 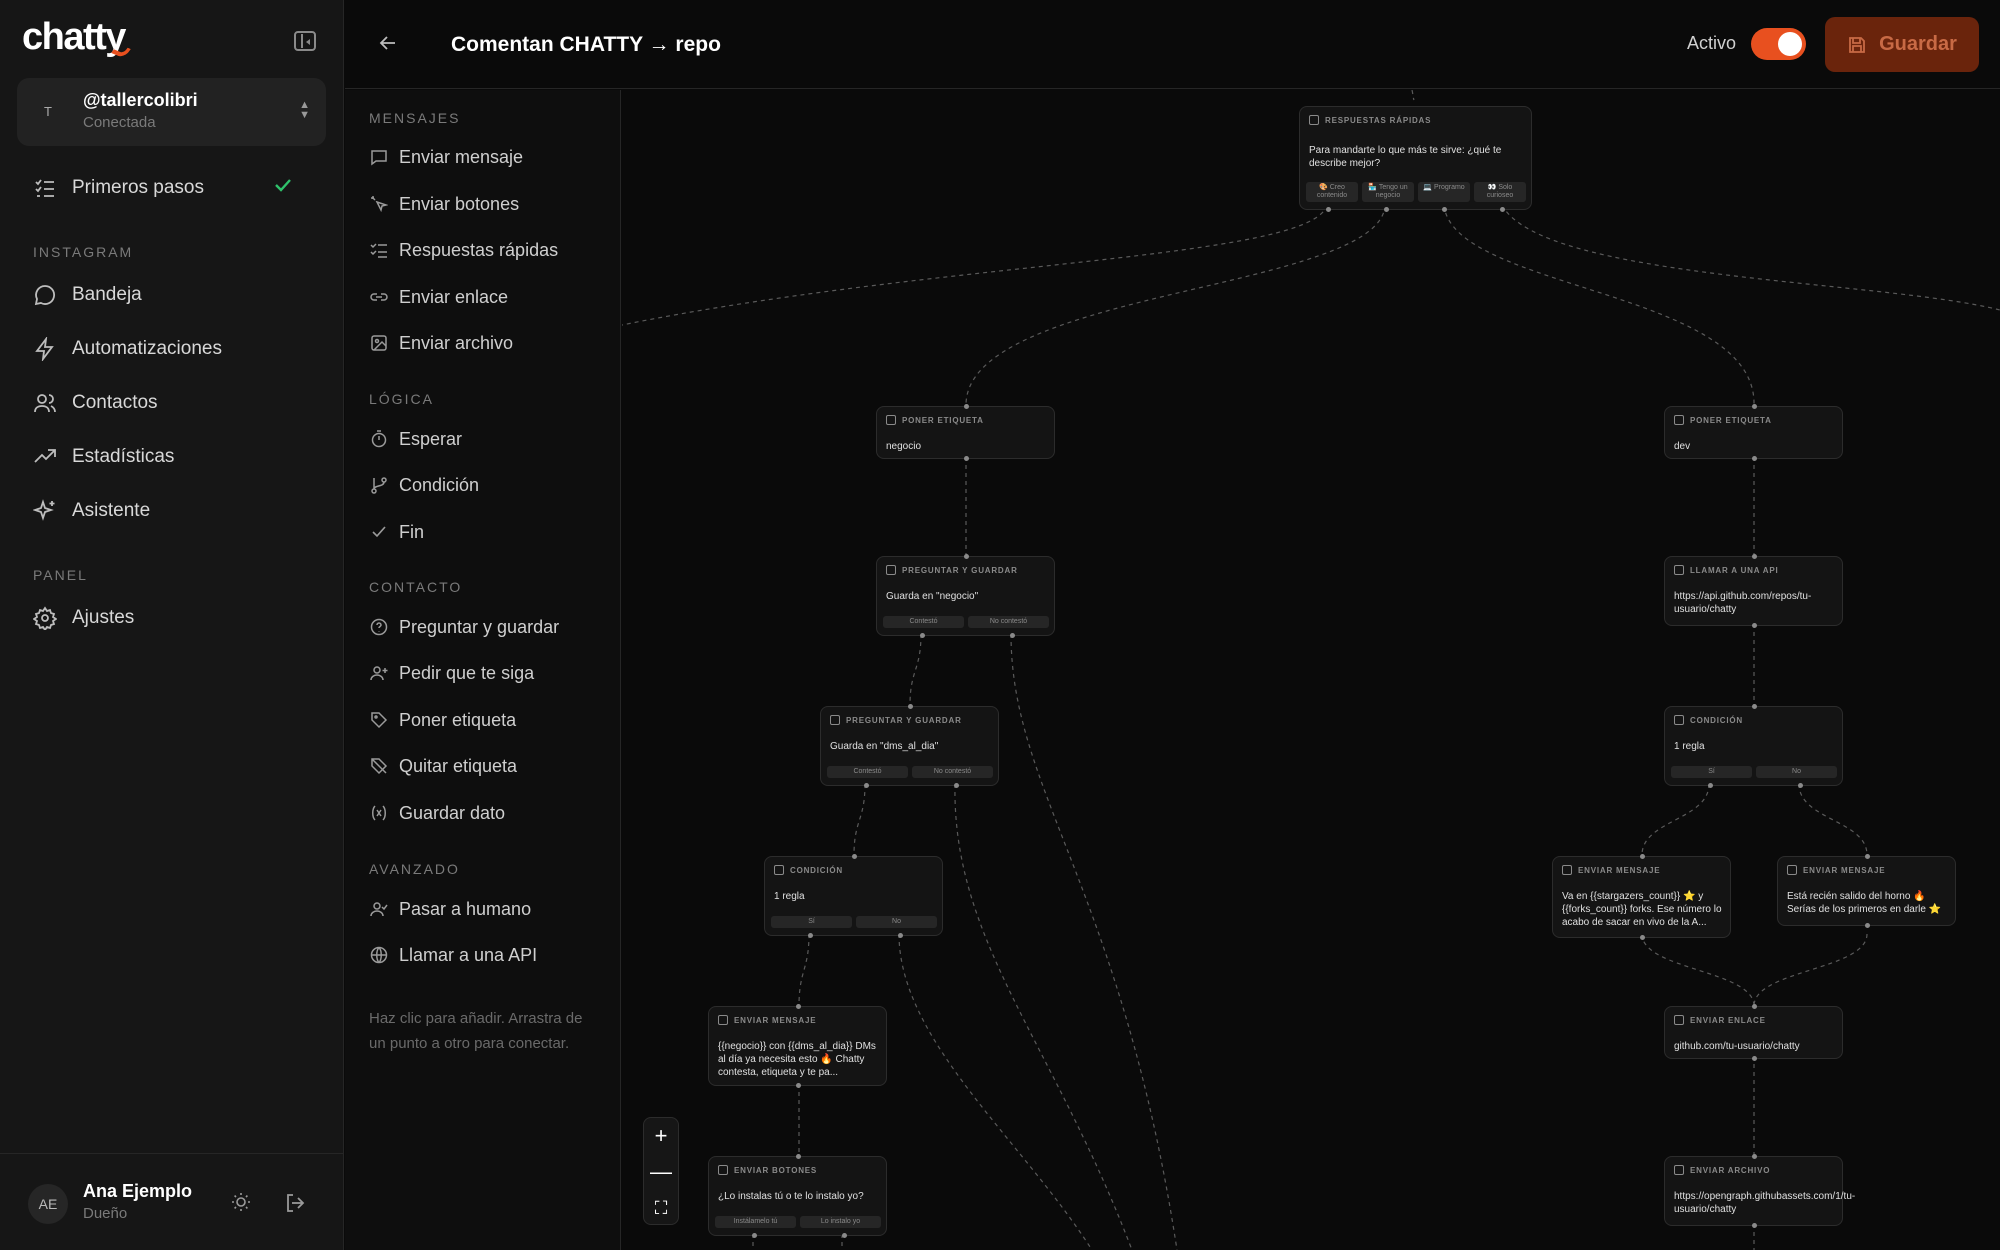 What do you see at coordinates (1444, 192) in the screenshot?
I see `option-chip: 💻 Programo` at bounding box center [1444, 192].